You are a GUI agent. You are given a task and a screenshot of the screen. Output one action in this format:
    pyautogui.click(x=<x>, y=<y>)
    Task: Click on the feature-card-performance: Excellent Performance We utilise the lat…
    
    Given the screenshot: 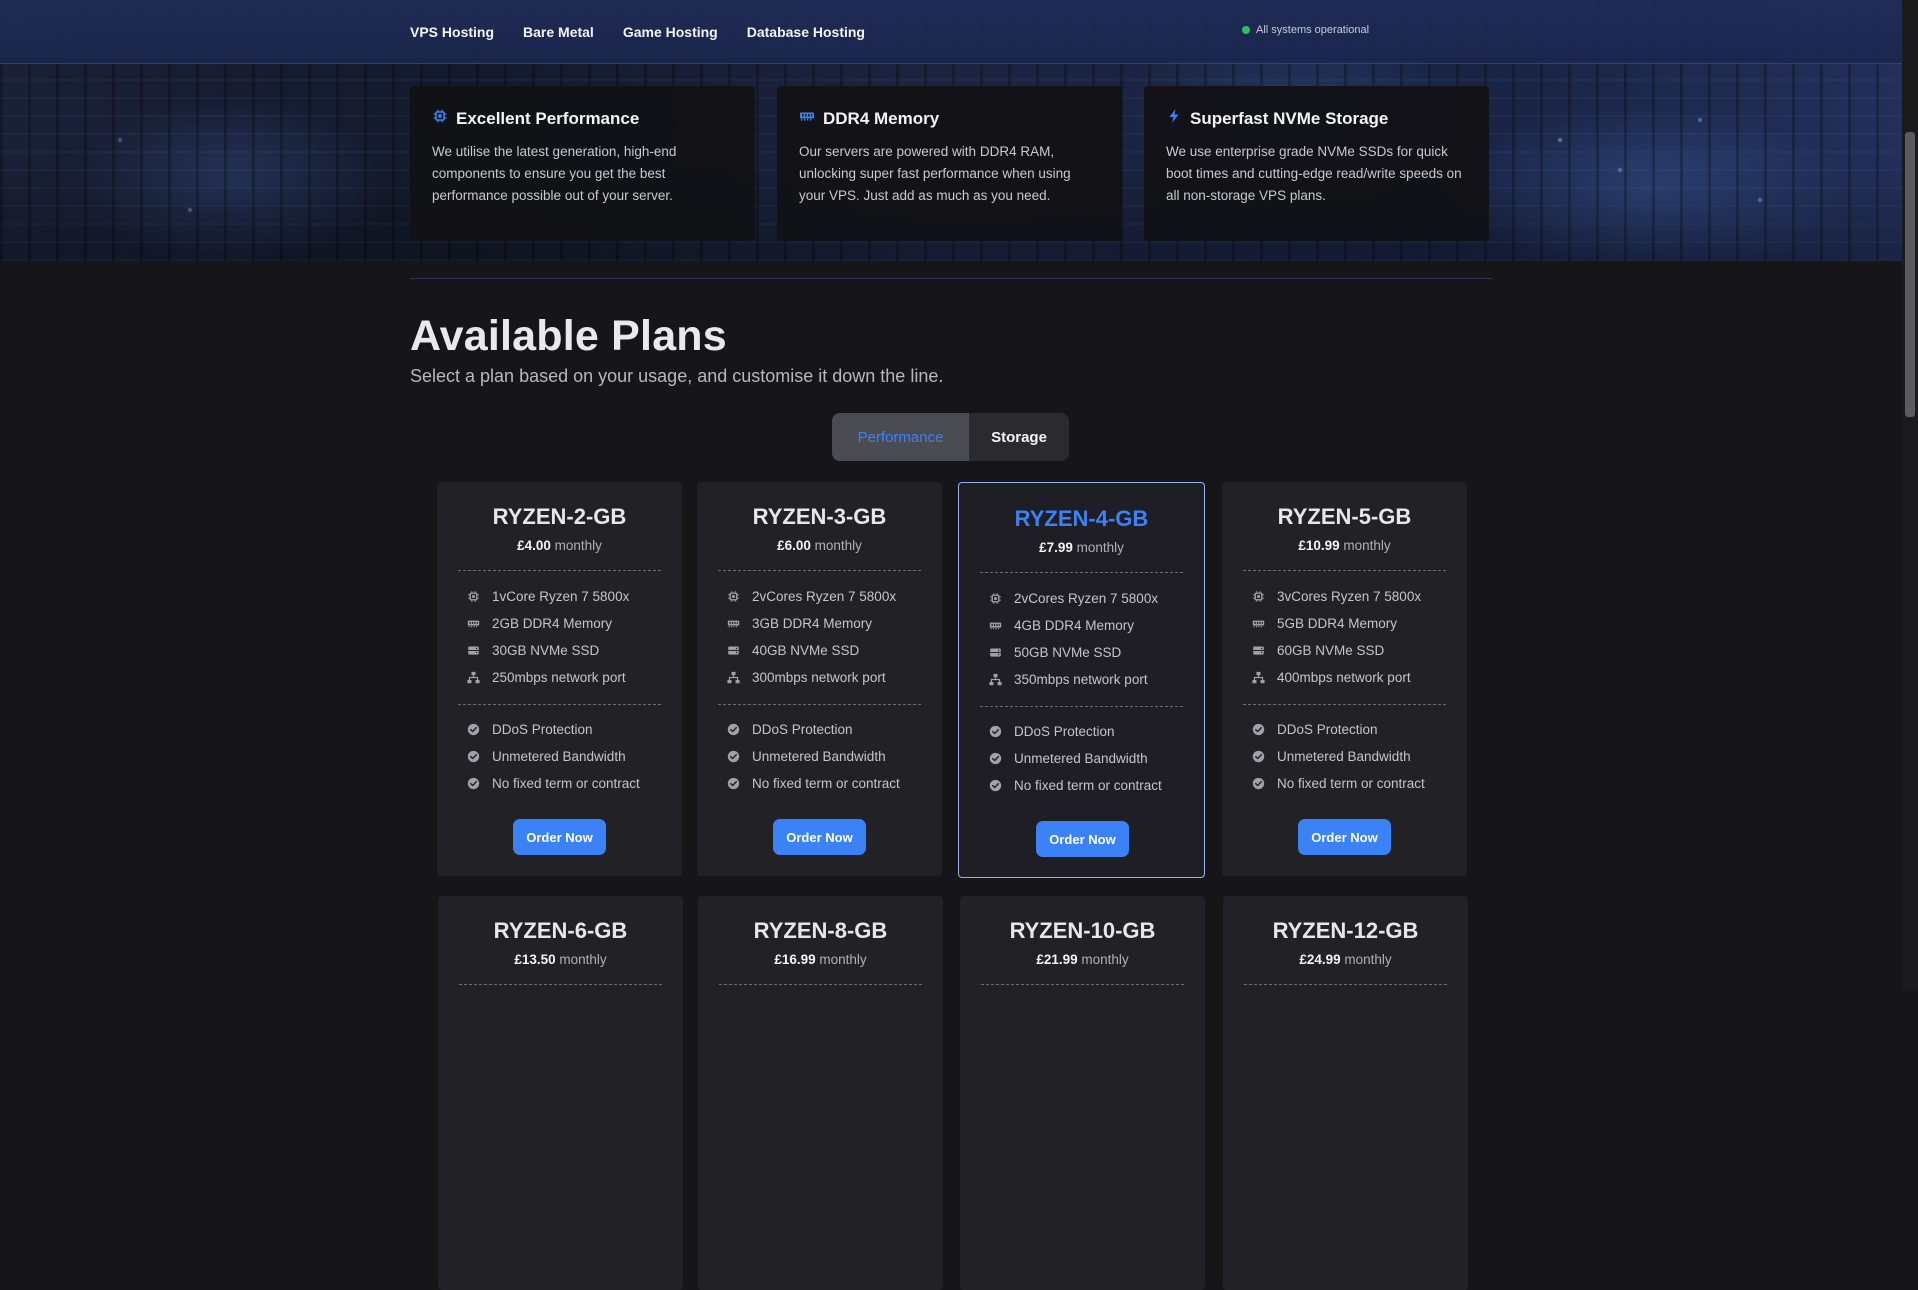 What is the action you would take?
    pyautogui.click(x=582, y=163)
    